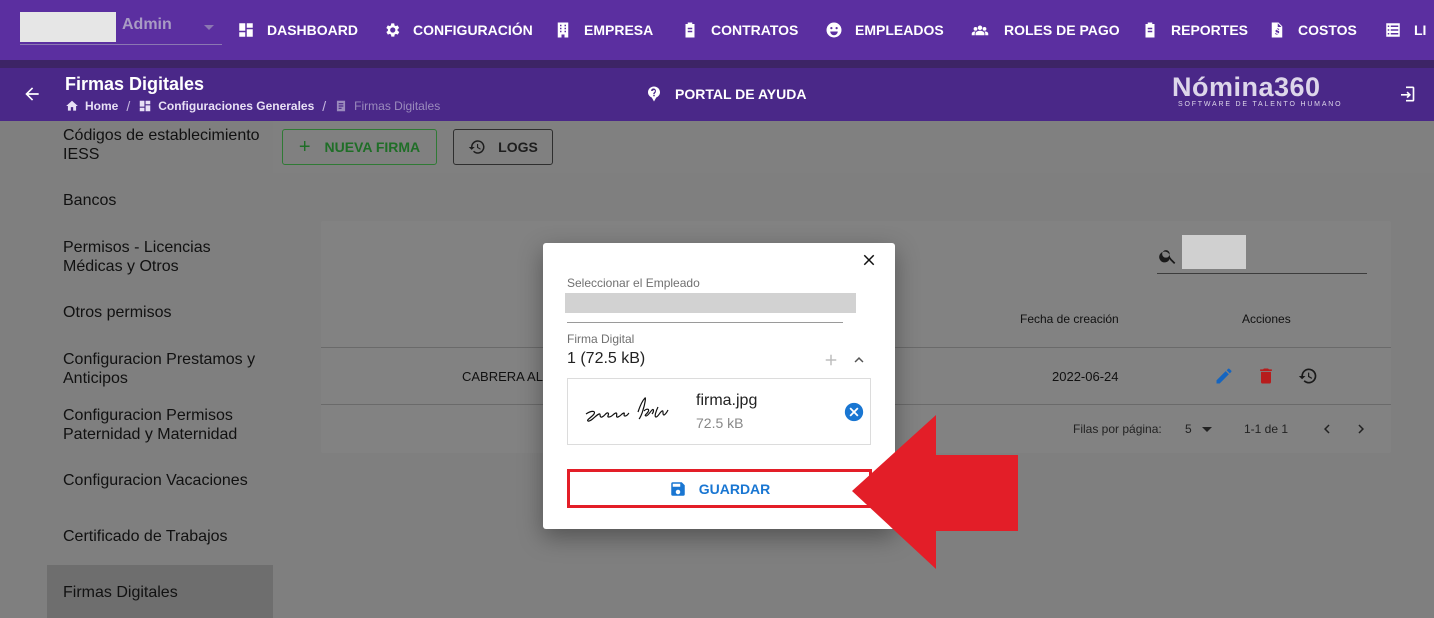 The width and height of the screenshot is (1434, 618). I want to click on sidebar-item-prestamos: Configuracion Prestamos y Anticipos, so click(165, 369).